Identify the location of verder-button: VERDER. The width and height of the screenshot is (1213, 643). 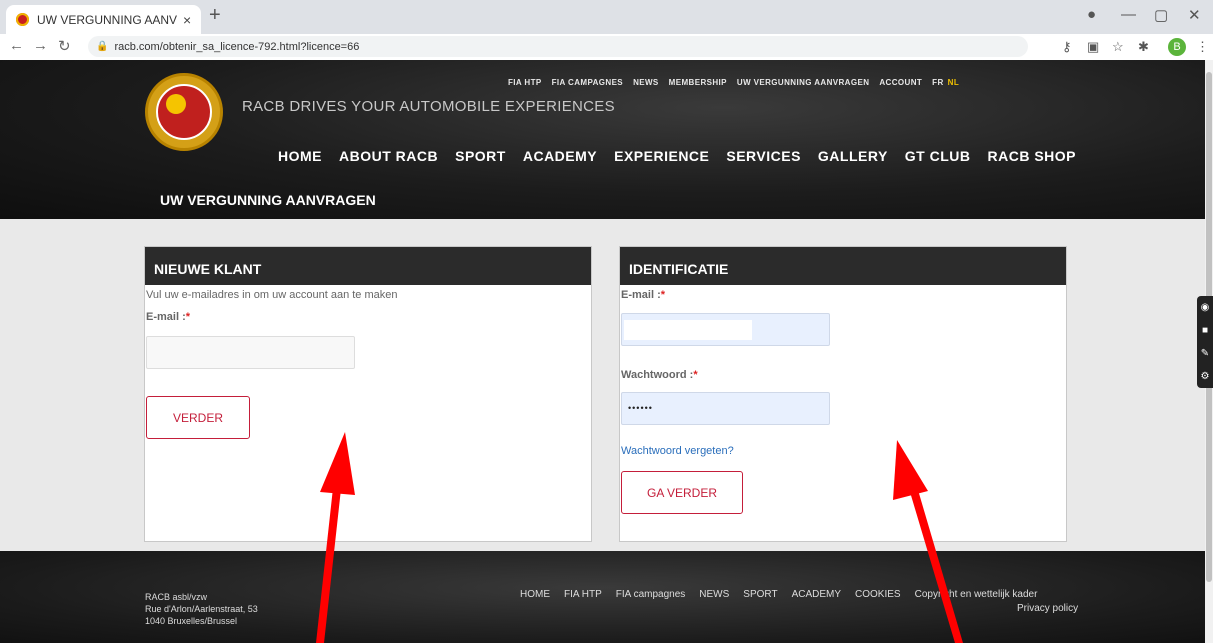
(198, 417).